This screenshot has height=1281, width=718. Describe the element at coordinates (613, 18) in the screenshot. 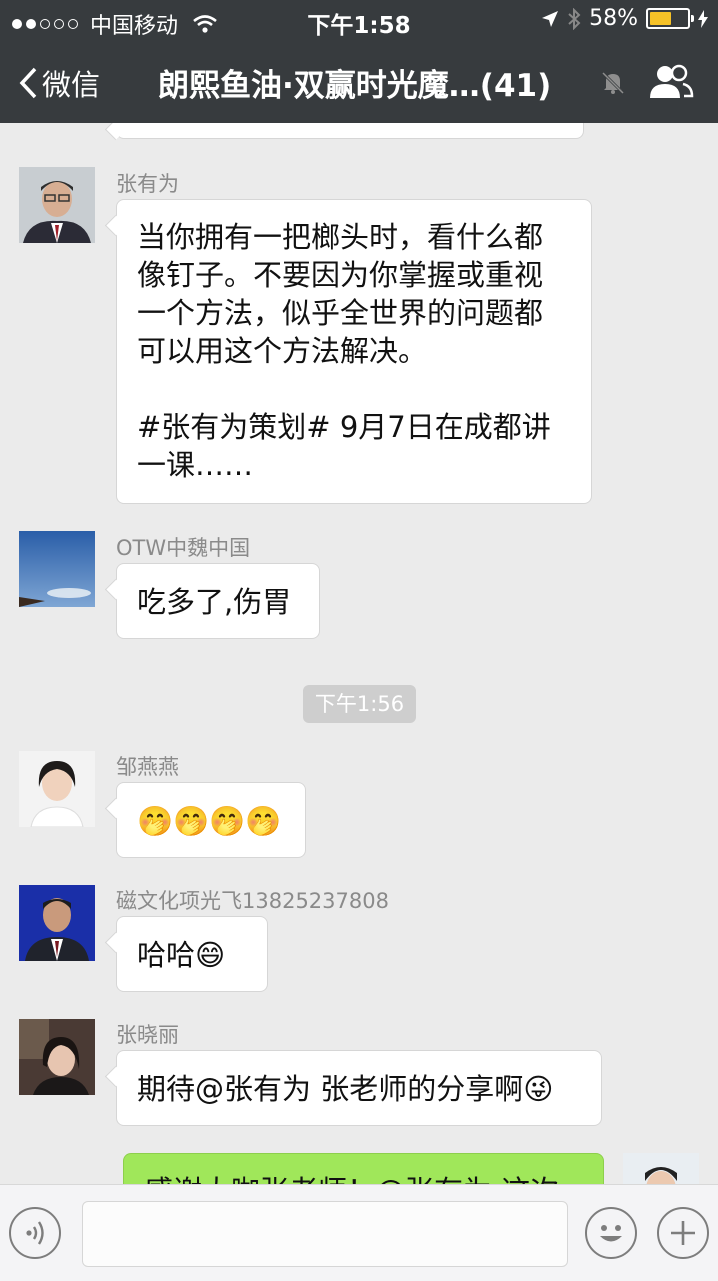

I see `battery-percent: 58%` at that location.